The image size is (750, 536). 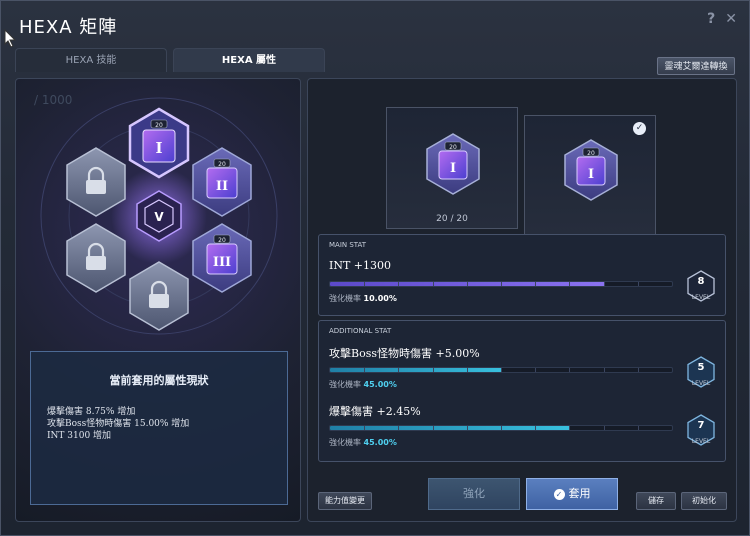 I want to click on apply-button: ✓ 套用, so click(x=572, y=494).